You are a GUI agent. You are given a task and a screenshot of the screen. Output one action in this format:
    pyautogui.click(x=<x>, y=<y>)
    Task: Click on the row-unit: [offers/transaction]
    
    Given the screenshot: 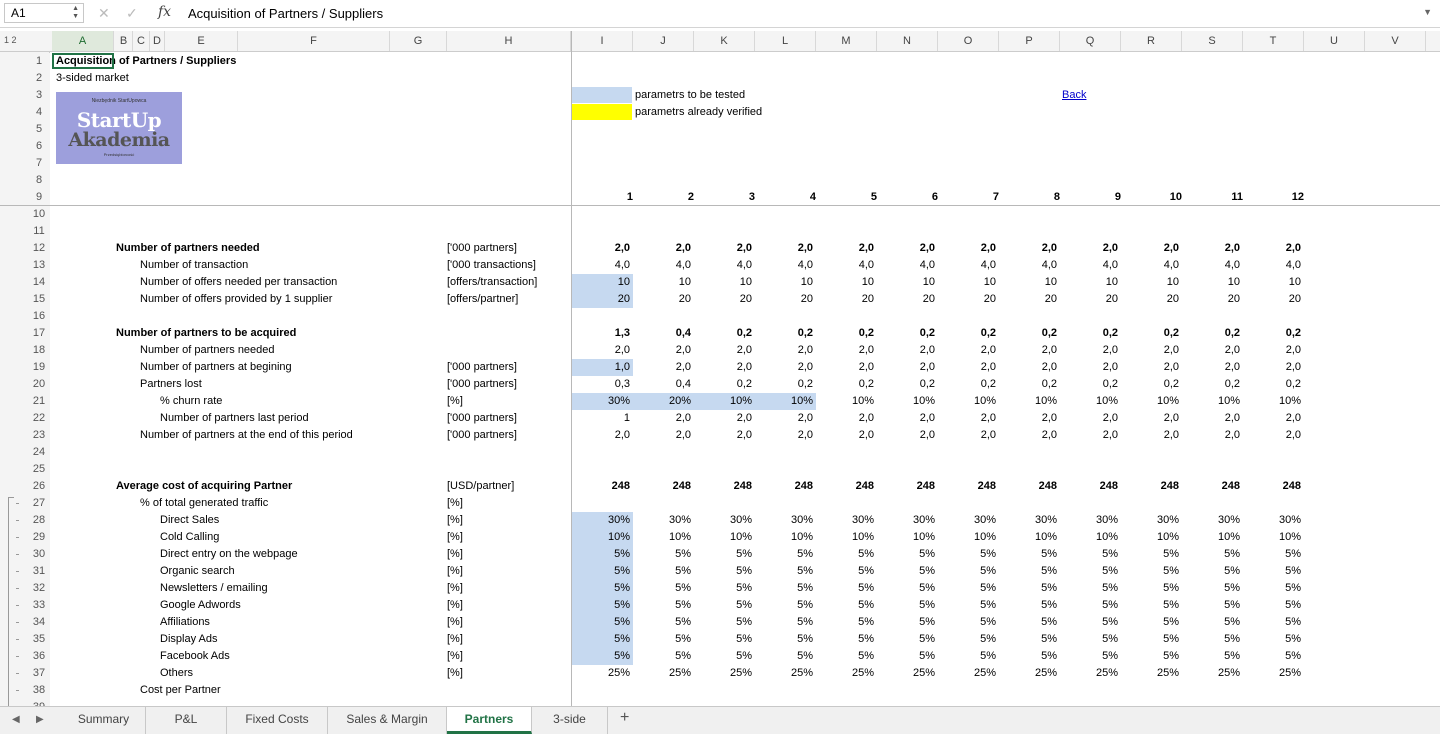 What is the action you would take?
    pyautogui.click(x=492, y=282)
    